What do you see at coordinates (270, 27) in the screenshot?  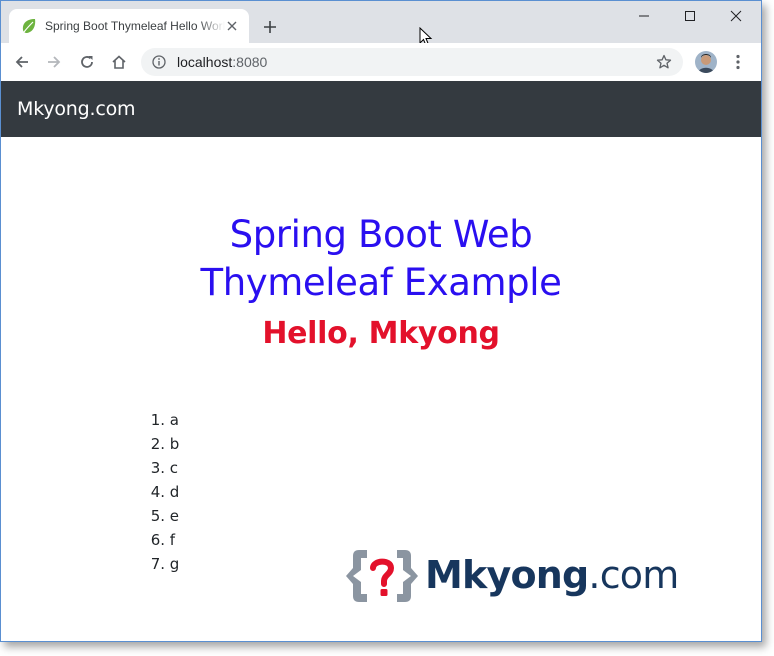 I see `plus-icon` at bounding box center [270, 27].